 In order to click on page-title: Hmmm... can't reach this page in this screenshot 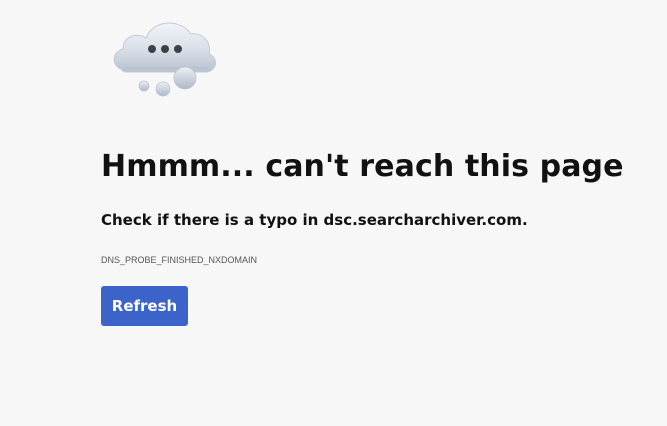, I will do `click(362, 166)`.